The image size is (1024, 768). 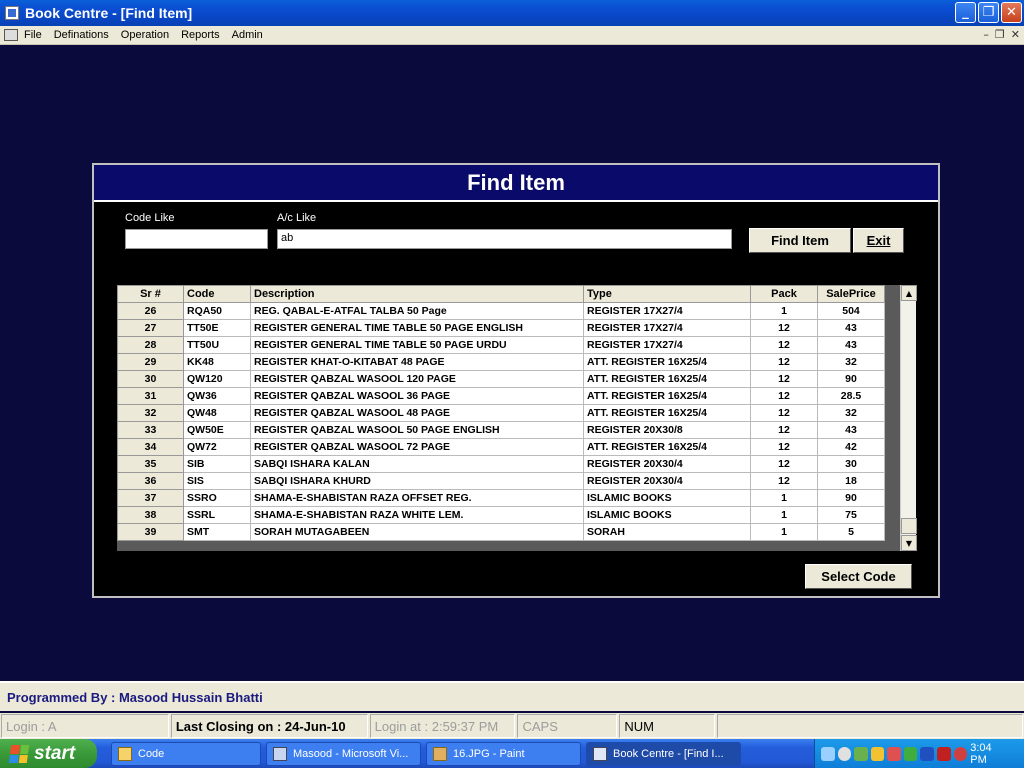 What do you see at coordinates (667, 430) in the screenshot?
I see `cell-type: REGISTER 20X30/8` at bounding box center [667, 430].